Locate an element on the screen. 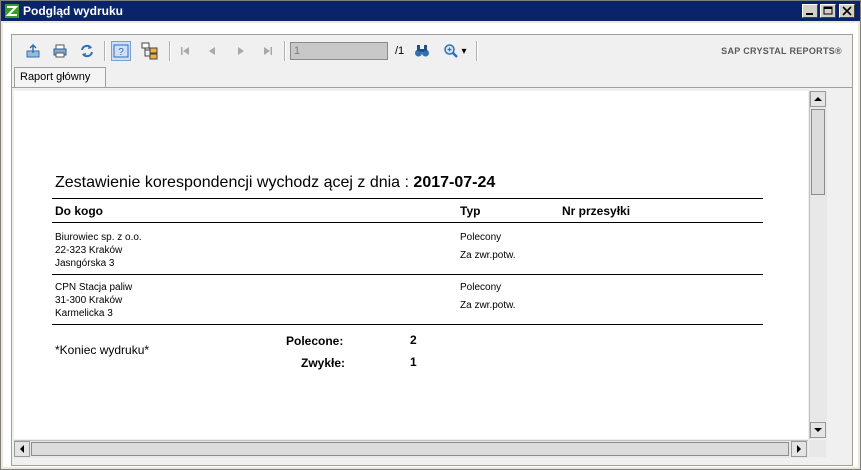  close-button is located at coordinates (847, 11).